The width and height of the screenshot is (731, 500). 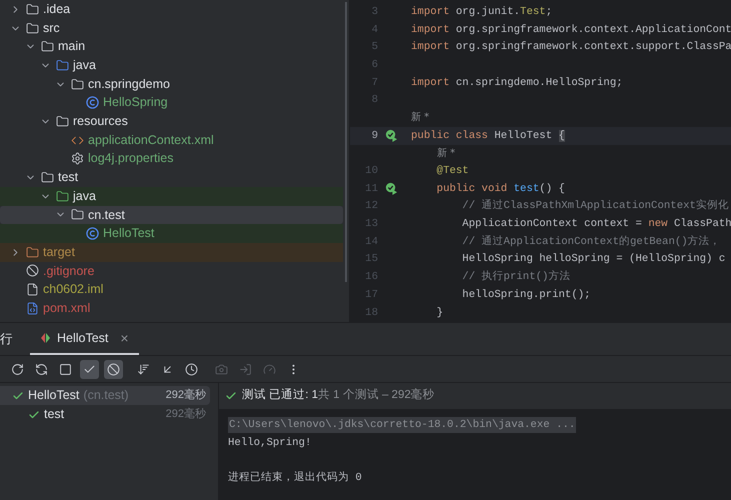 What do you see at coordinates (280, 396) in the screenshot?
I see `test-status: 测试 已通过: 1` at bounding box center [280, 396].